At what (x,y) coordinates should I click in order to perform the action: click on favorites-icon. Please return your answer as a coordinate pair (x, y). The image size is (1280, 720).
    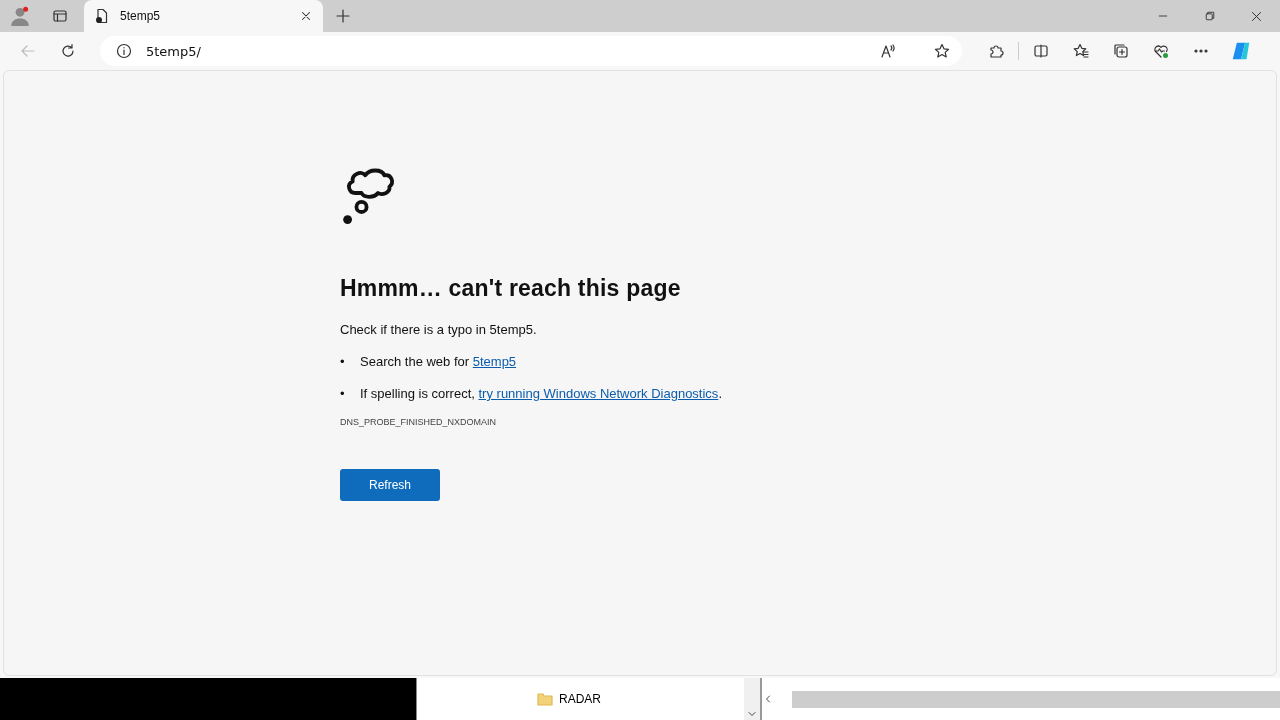
    Looking at the image, I should click on (1081, 51).